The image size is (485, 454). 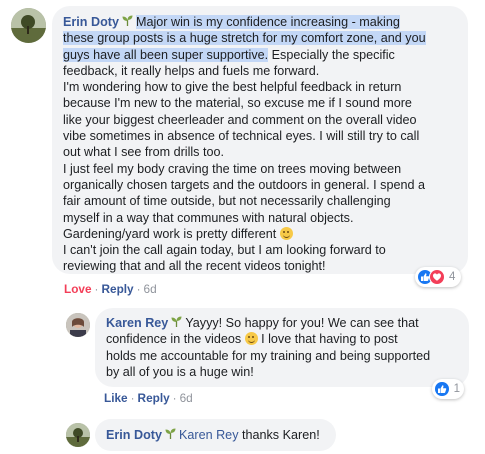 I want to click on highlighted-text-3: guys have all been super supportive., so click(x=166, y=54).